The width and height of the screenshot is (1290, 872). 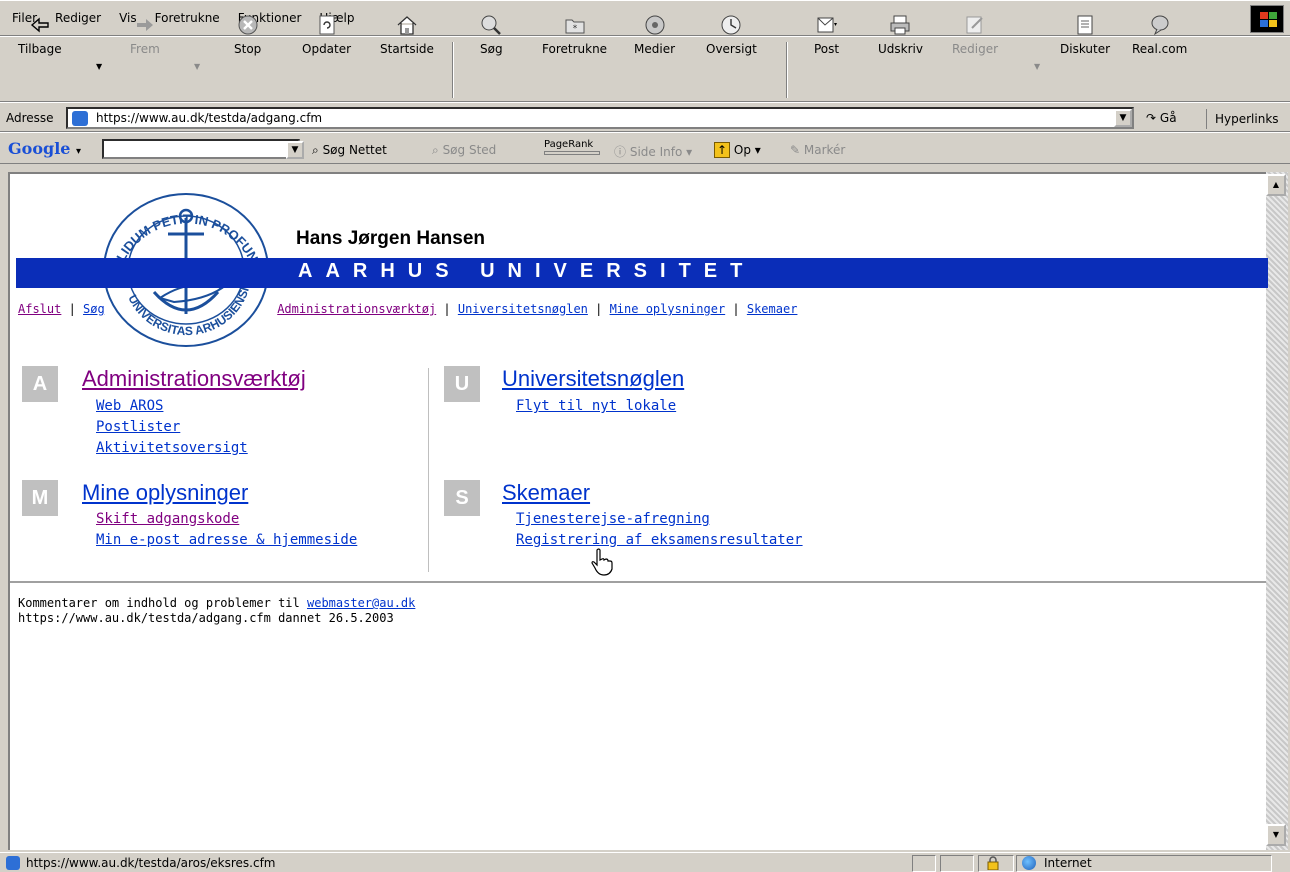 What do you see at coordinates (900, 25) in the screenshot?
I see `printer-icon` at bounding box center [900, 25].